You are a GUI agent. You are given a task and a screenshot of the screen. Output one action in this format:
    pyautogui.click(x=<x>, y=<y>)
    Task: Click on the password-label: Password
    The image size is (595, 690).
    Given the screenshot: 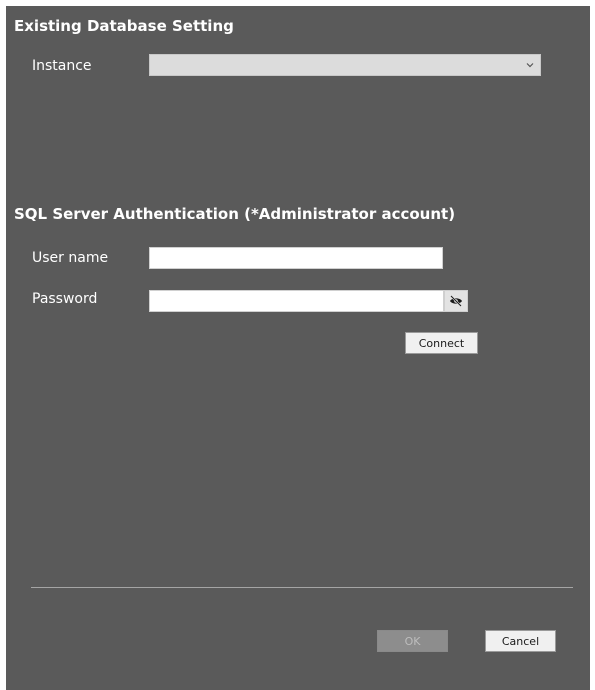 What is the action you would take?
    pyautogui.click(x=65, y=299)
    